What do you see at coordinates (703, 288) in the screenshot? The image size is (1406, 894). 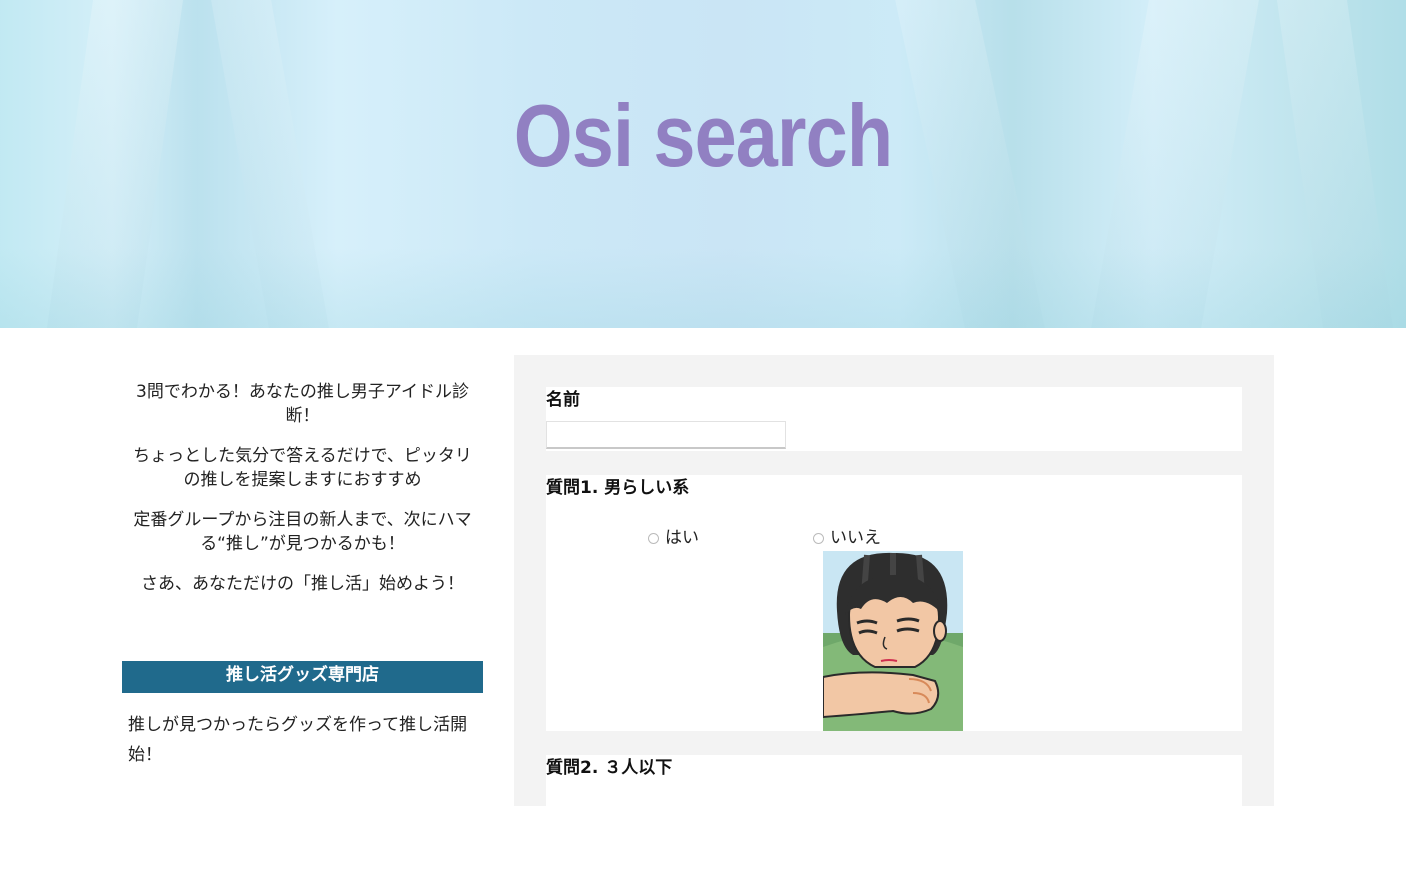 I see `hero-shade` at bounding box center [703, 288].